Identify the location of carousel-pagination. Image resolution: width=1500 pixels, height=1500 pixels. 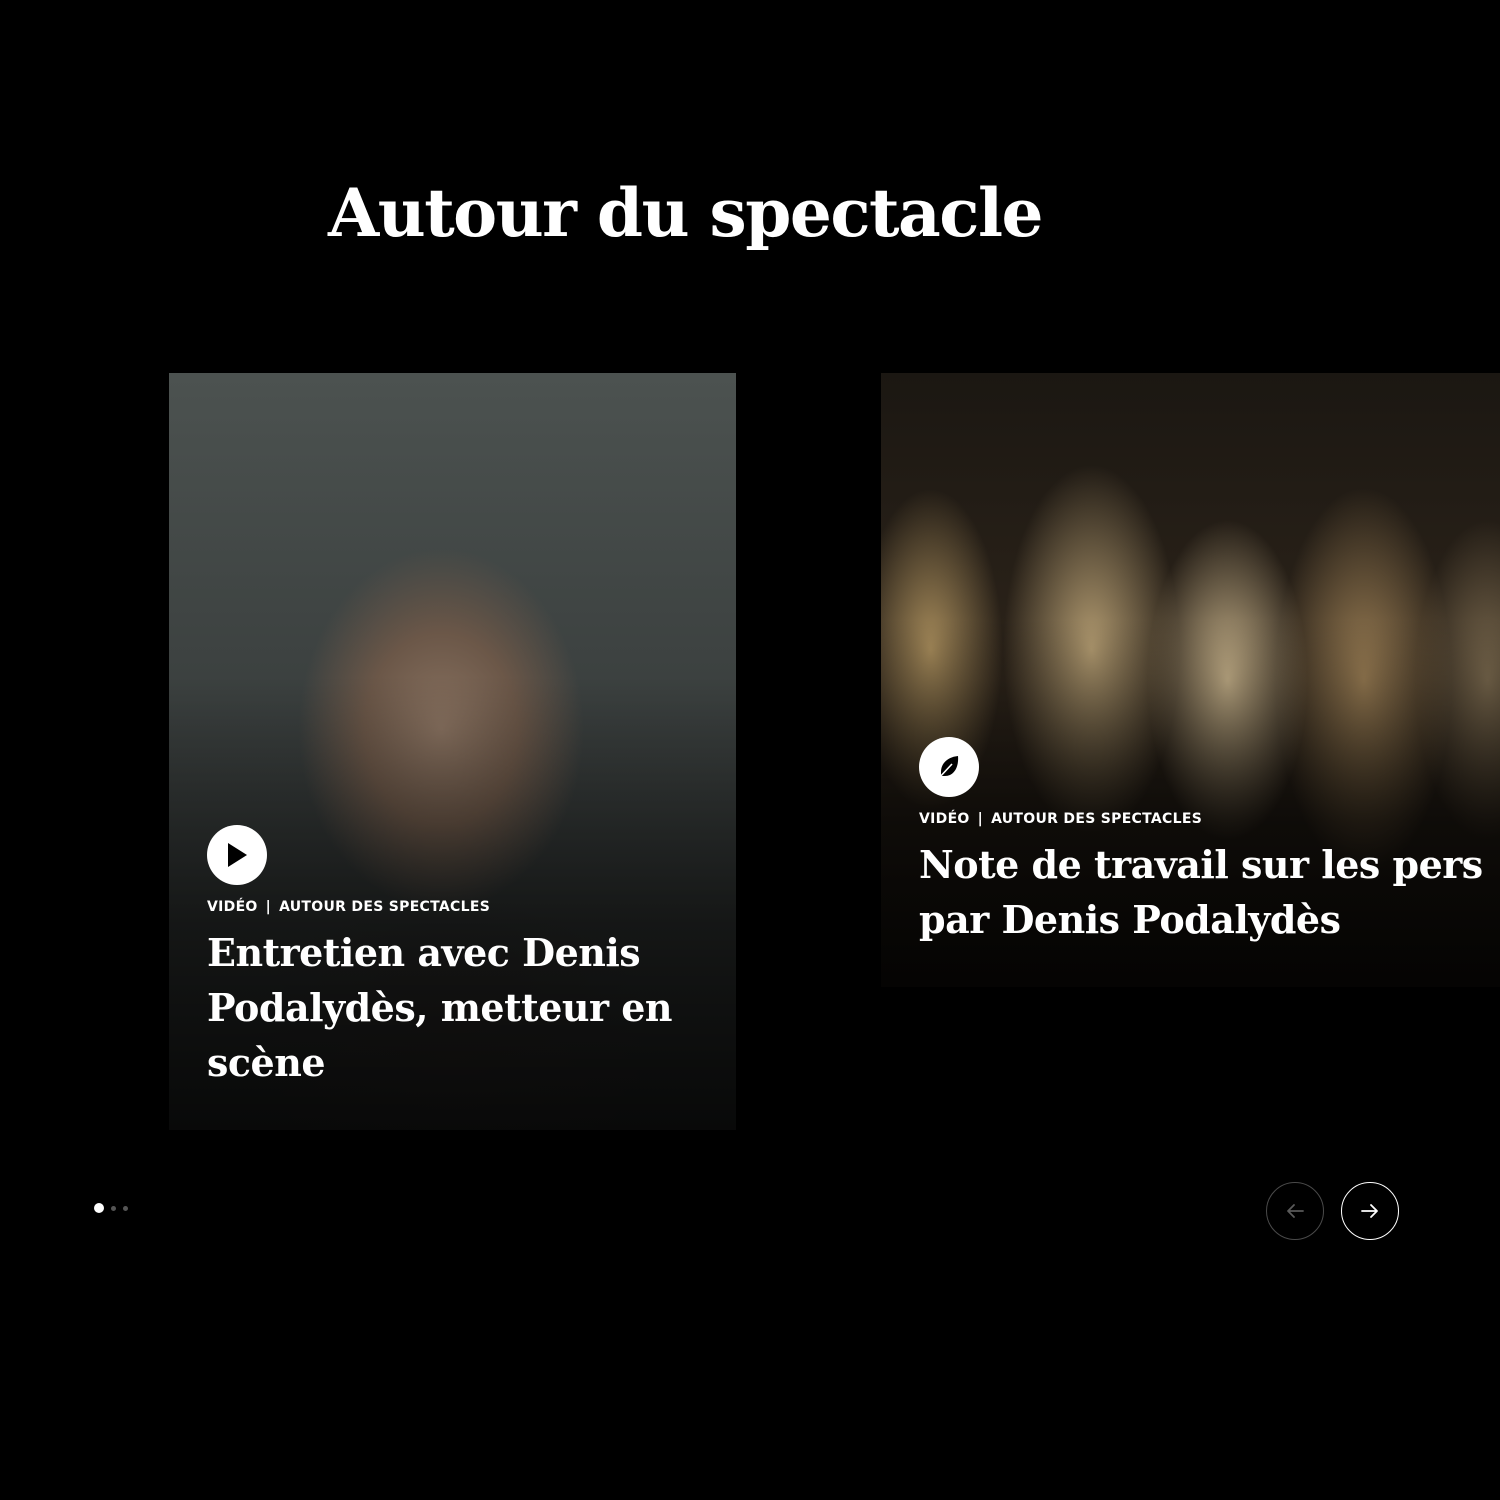
(111, 1208).